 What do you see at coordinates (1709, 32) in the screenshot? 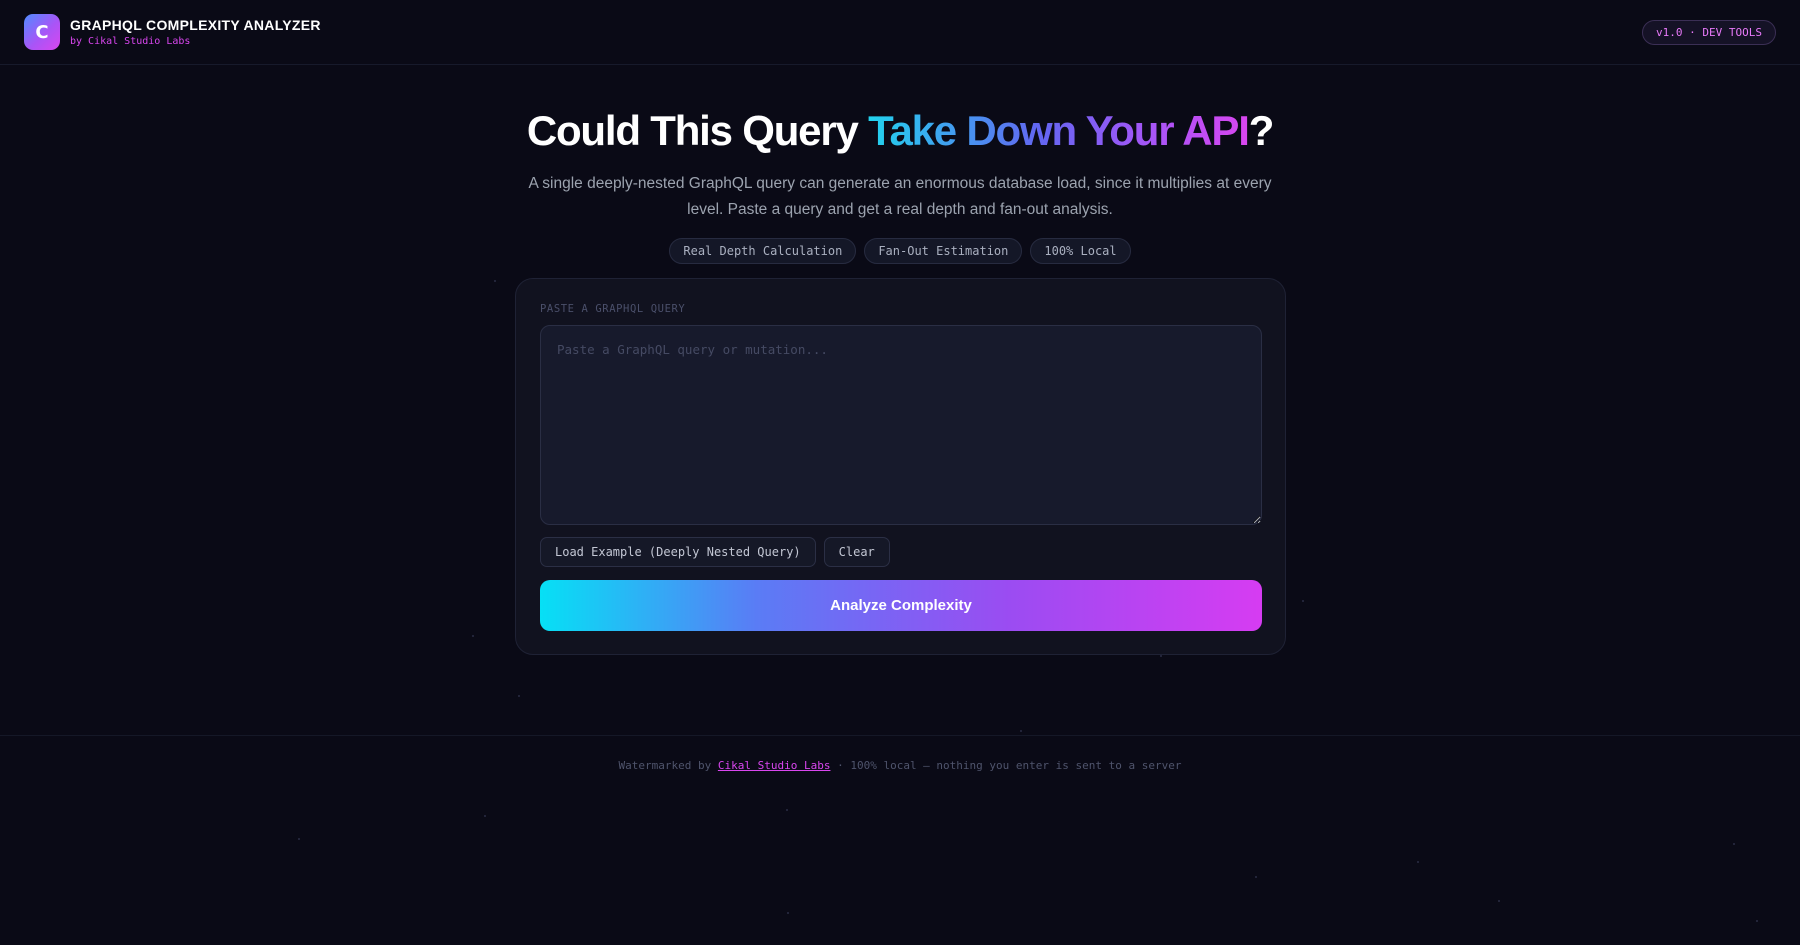
I see `version-badge: v1.0 · DEV TOOLS` at bounding box center [1709, 32].